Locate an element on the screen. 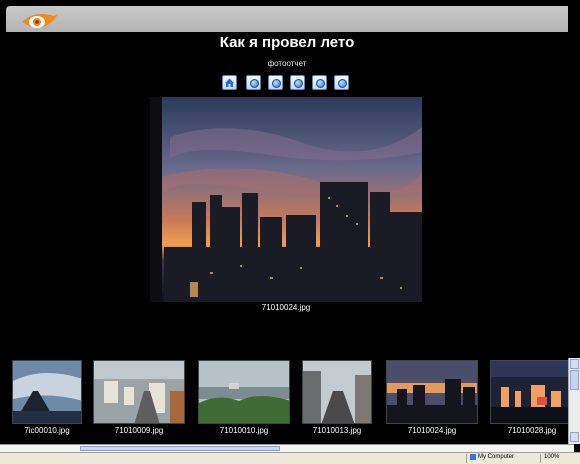 This screenshot has height=464, width=580. thumbnail-caption: 71010013.jpg is located at coordinates (337, 430).